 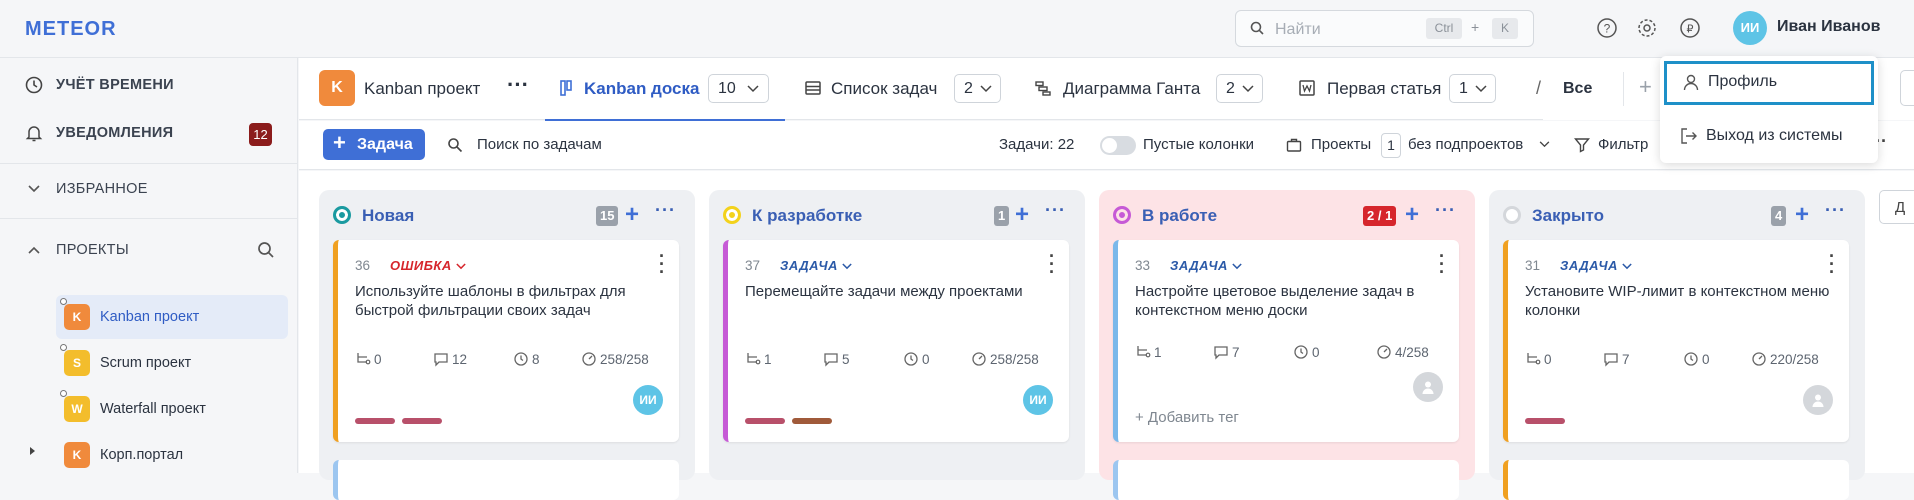 I want to click on project-title: Kanban проект, so click(x=422, y=89).